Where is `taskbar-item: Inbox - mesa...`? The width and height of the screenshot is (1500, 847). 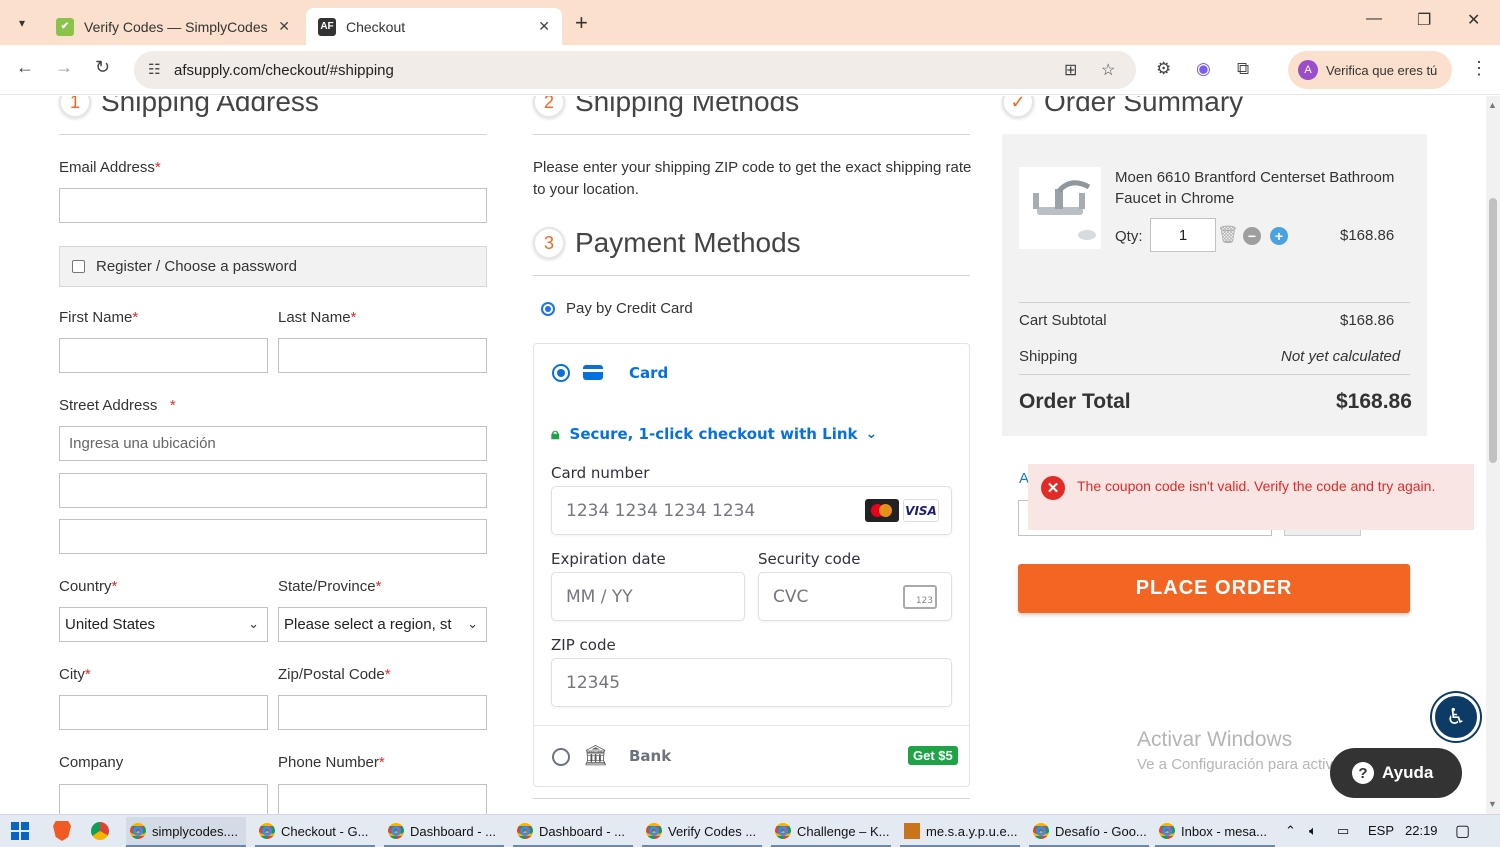
taskbar-item: Inbox - mesa... is located at coordinates (1215, 832).